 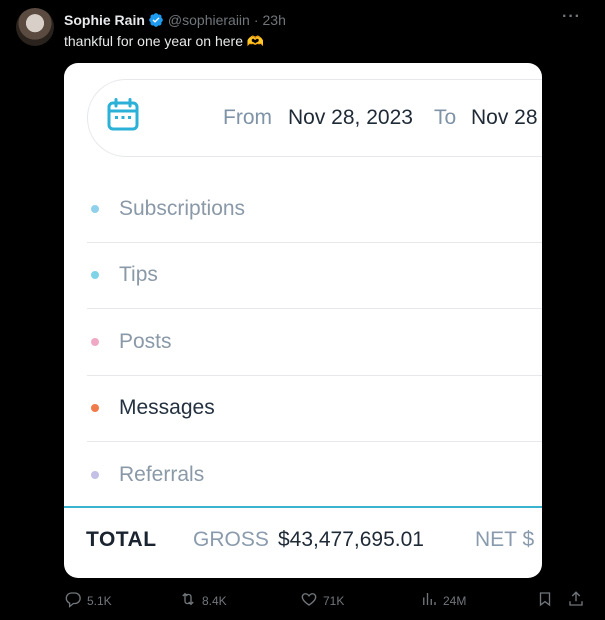 I want to click on views-count: 24M, so click(x=455, y=600).